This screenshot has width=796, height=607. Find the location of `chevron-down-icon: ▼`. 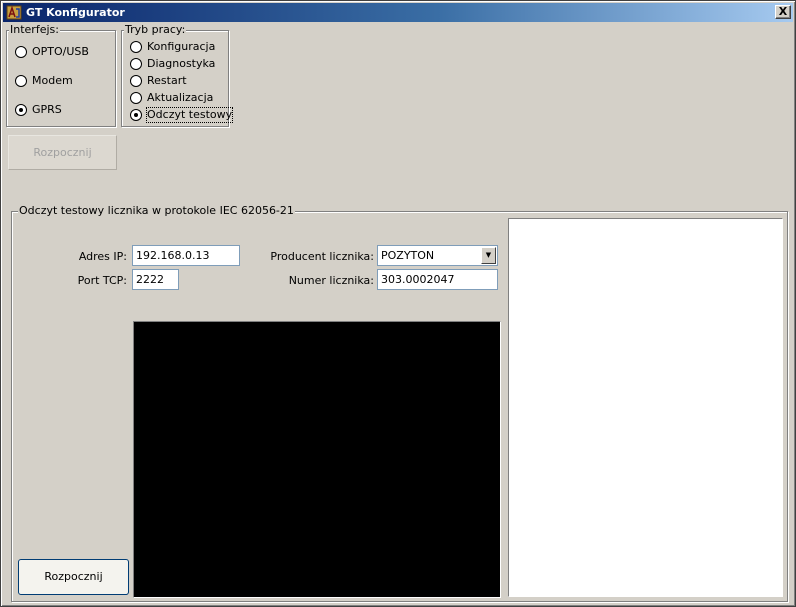

chevron-down-icon: ▼ is located at coordinates (488, 255).